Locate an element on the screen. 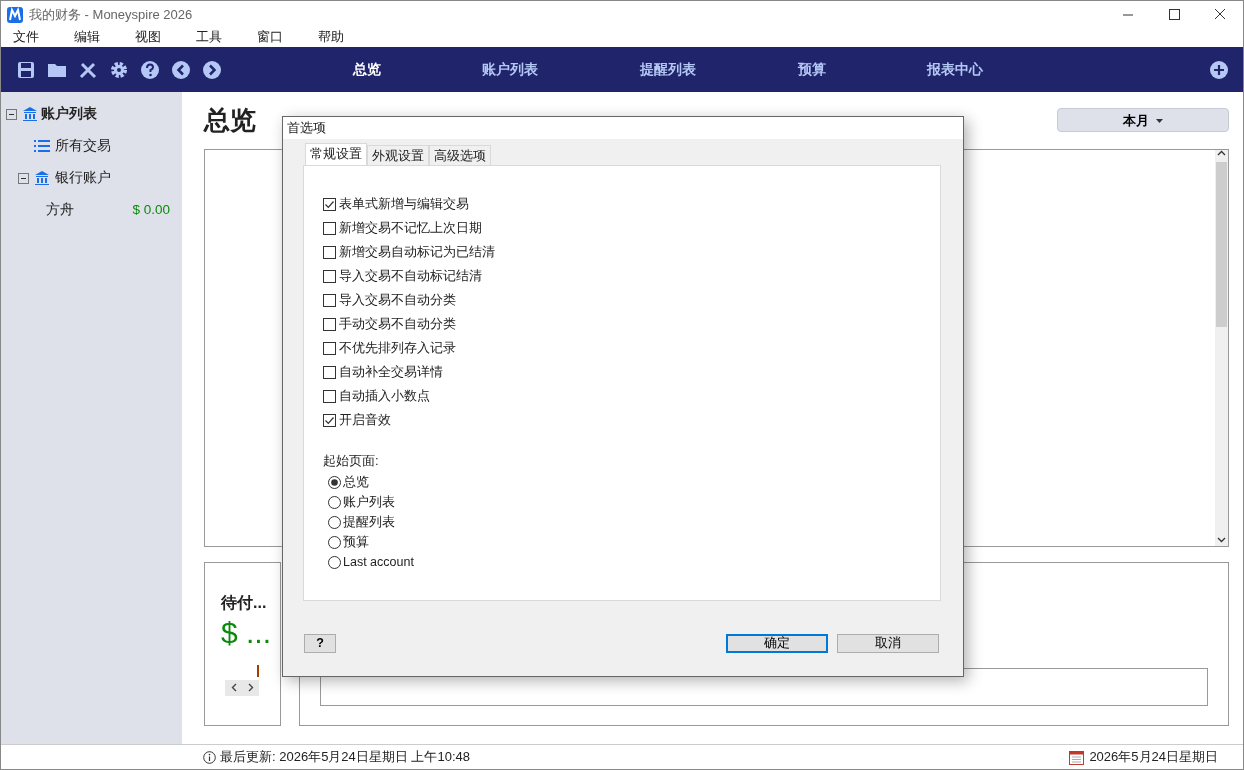 Image resolution: width=1244 pixels, height=770 pixels. radio-label: 预算 is located at coordinates (356, 542).